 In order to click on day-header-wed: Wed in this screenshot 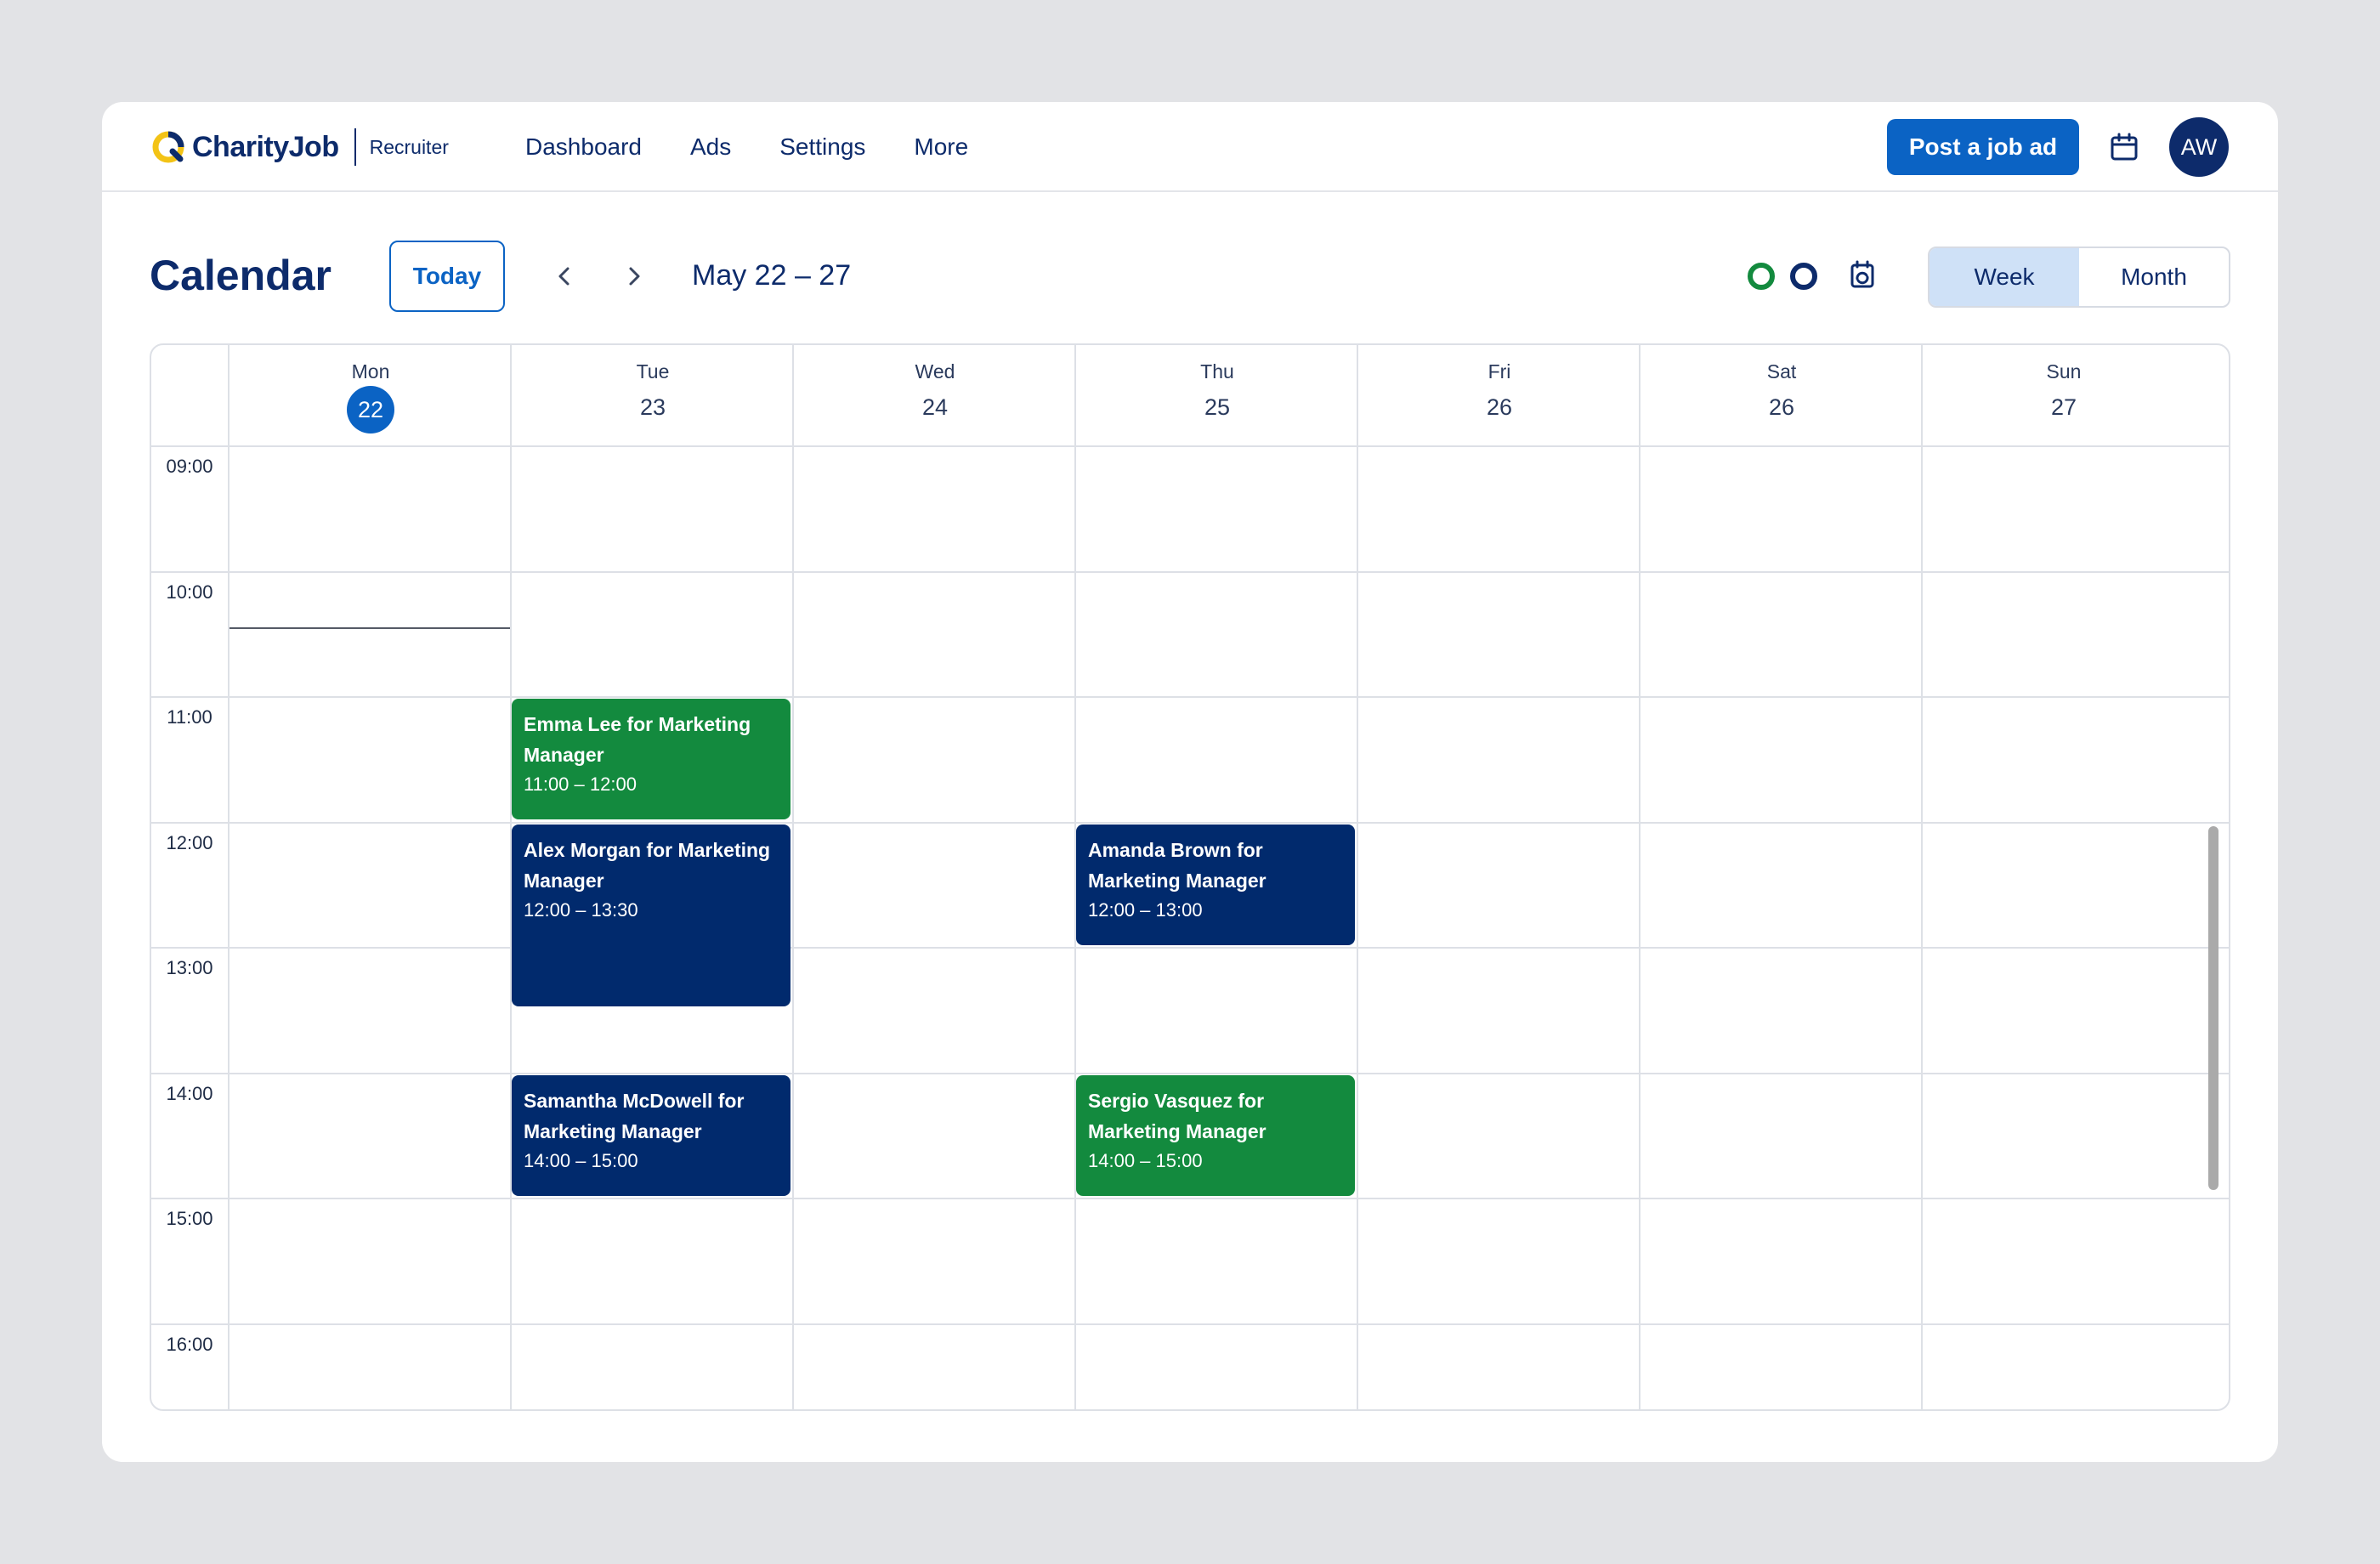, I will do `click(935, 371)`.